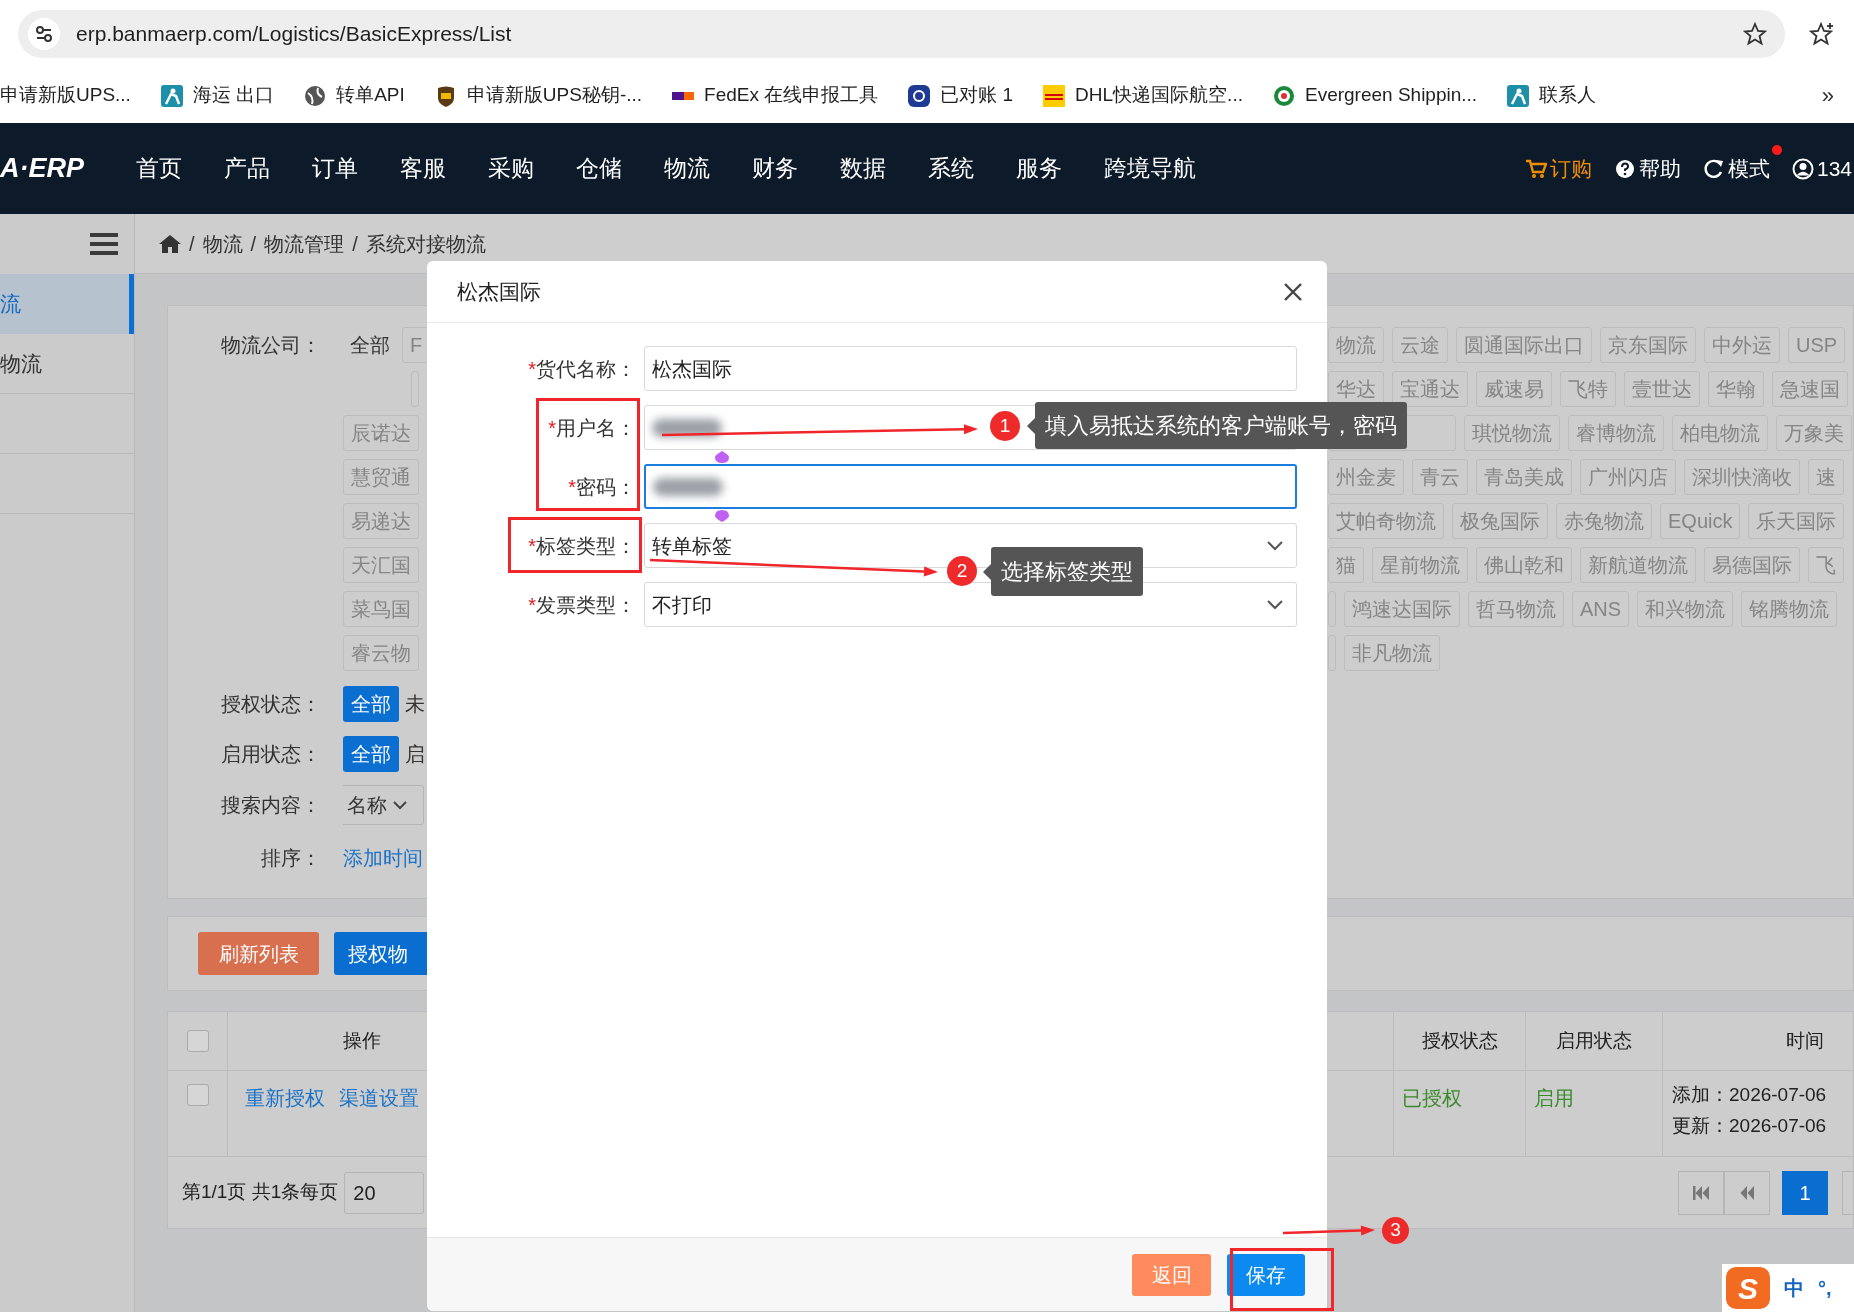 The height and width of the screenshot is (1312, 1854). I want to click on annotation-tooltip: 选择标签类型, so click(1067, 571).